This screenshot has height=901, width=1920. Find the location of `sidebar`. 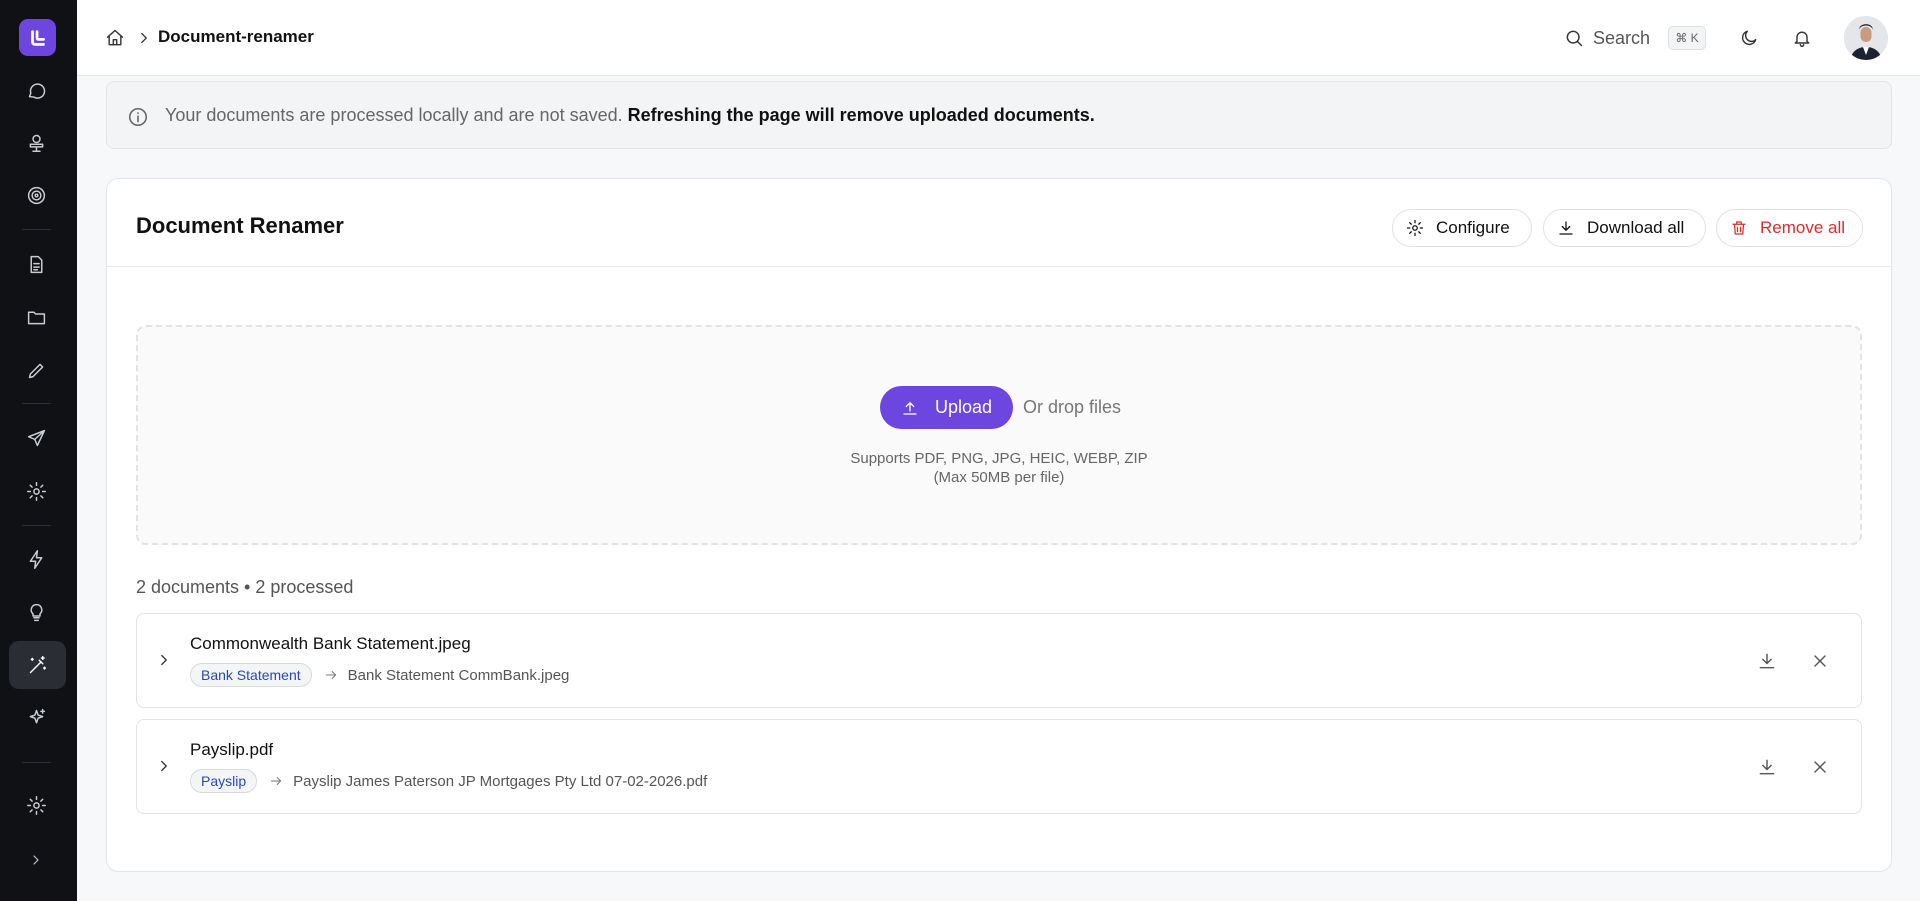

sidebar is located at coordinates (38, 450).